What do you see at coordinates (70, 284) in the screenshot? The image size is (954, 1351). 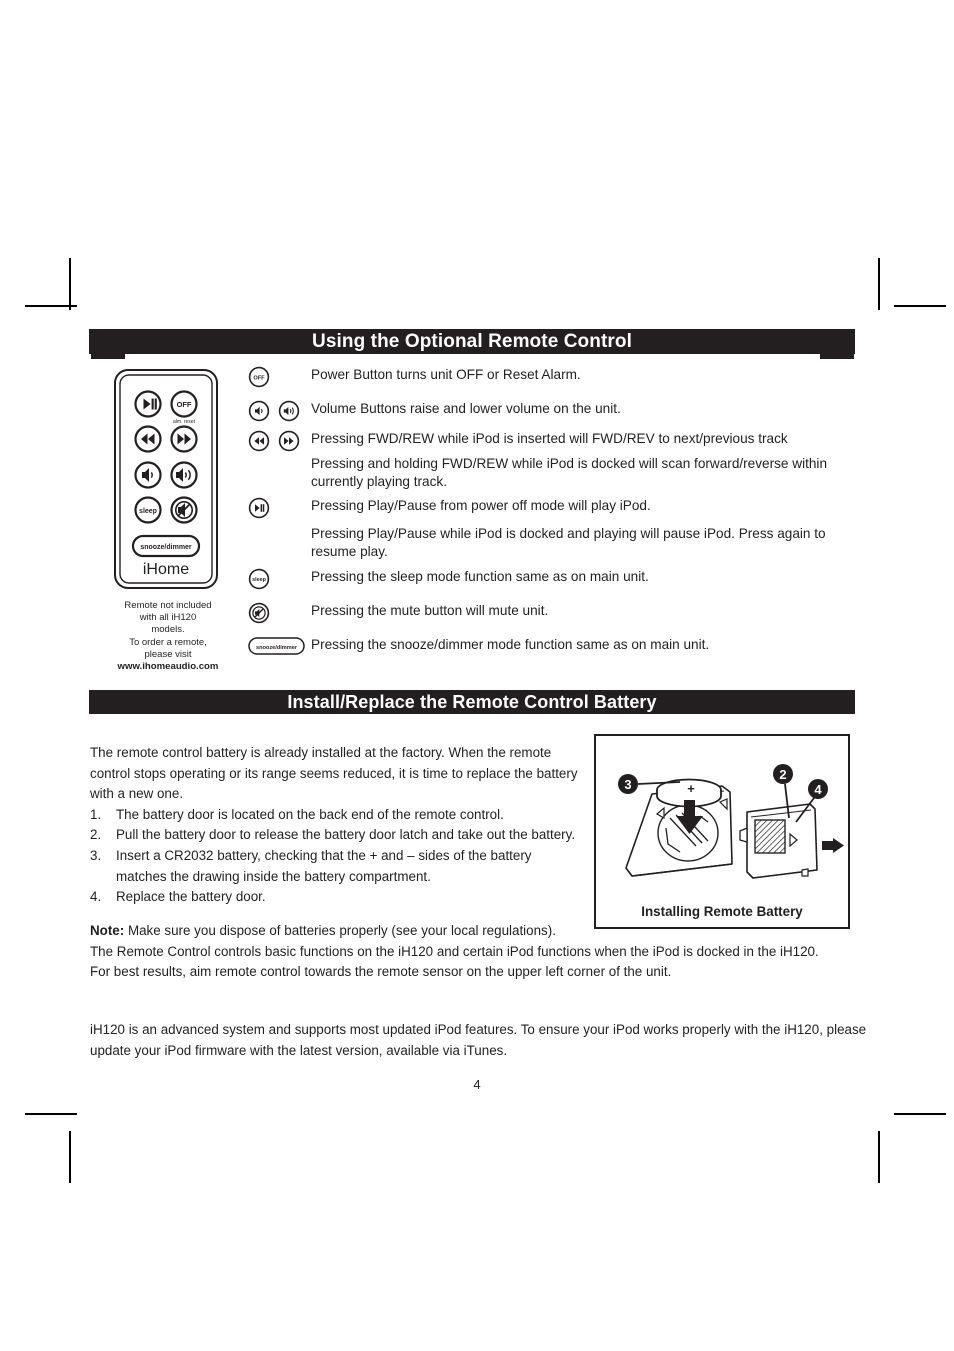 I see `crop-mark-top-left-vertical` at bounding box center [70, 284].